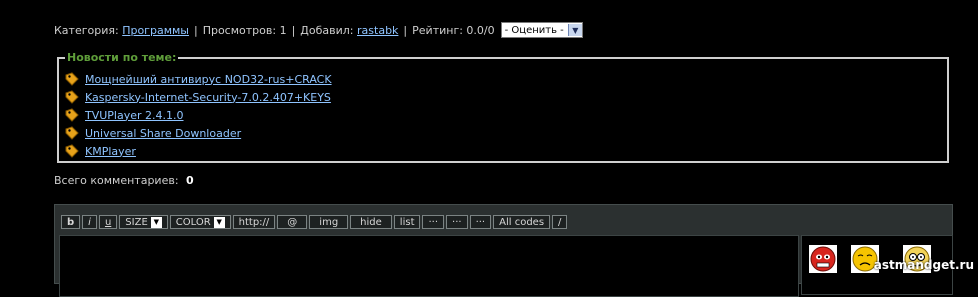  What do you see at coordinates (534, 30) in the screenshot?
I see `rate-select-value: - Оценить -` at bounding box center [534, 30].